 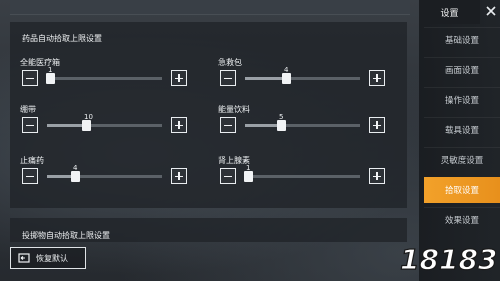 What do you see at coordinates (491, 12) in the screenshot?
I see `close-icon` at bounding box center [491, 12].